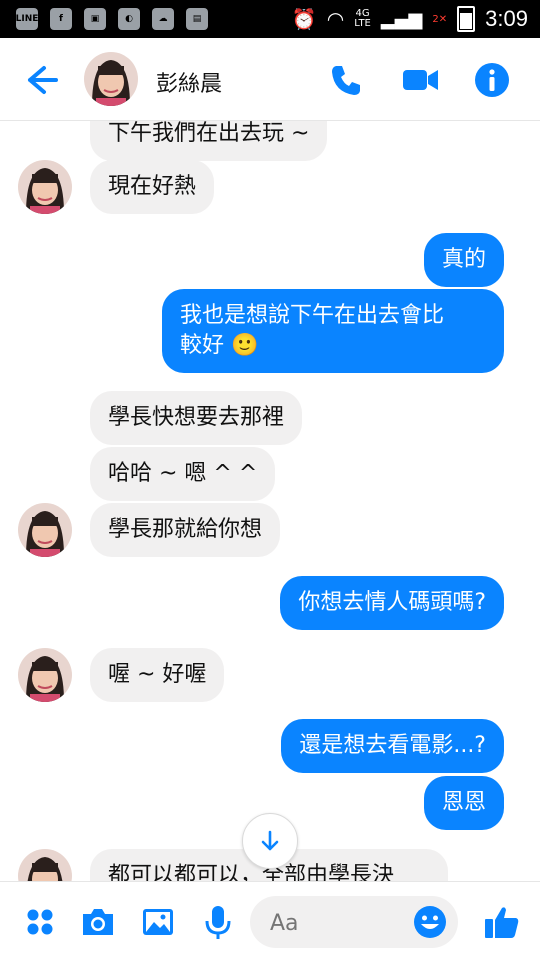 The width and height of the screenshot is (540, 961). I want to click on facebook-icon: f, so click(61, 19).